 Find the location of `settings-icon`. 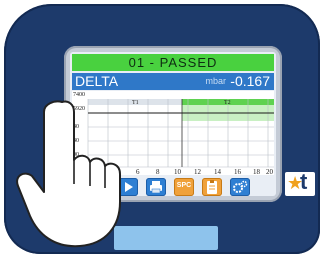

settings-icon is located at coordinates (240, 186).